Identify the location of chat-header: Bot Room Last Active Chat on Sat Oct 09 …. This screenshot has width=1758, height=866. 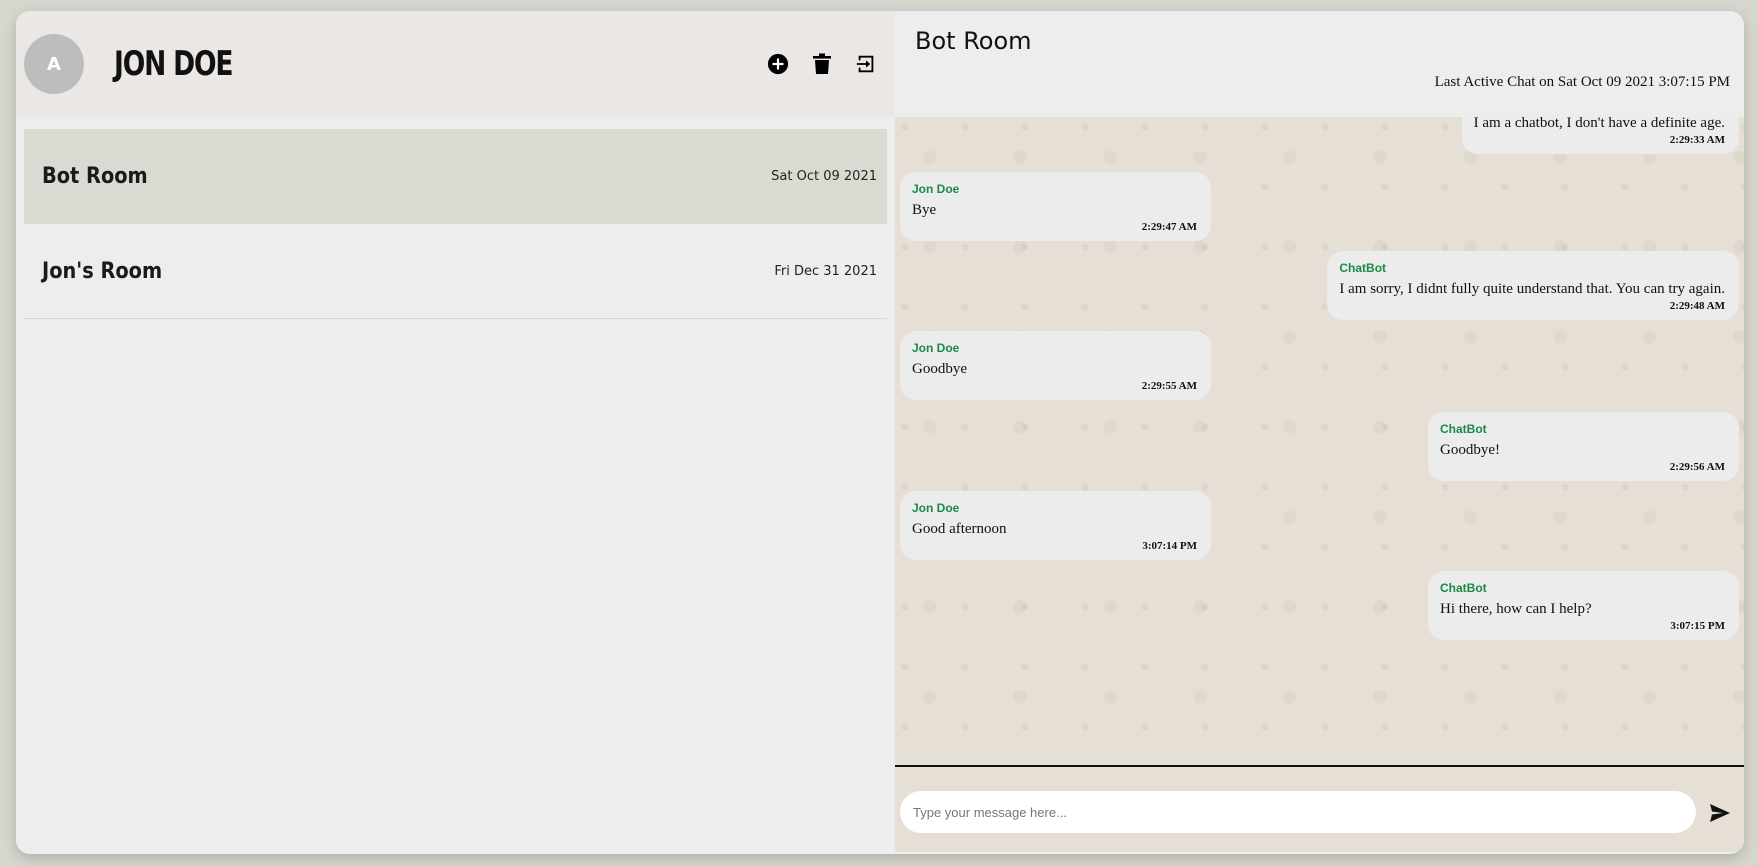
(1319, 64).